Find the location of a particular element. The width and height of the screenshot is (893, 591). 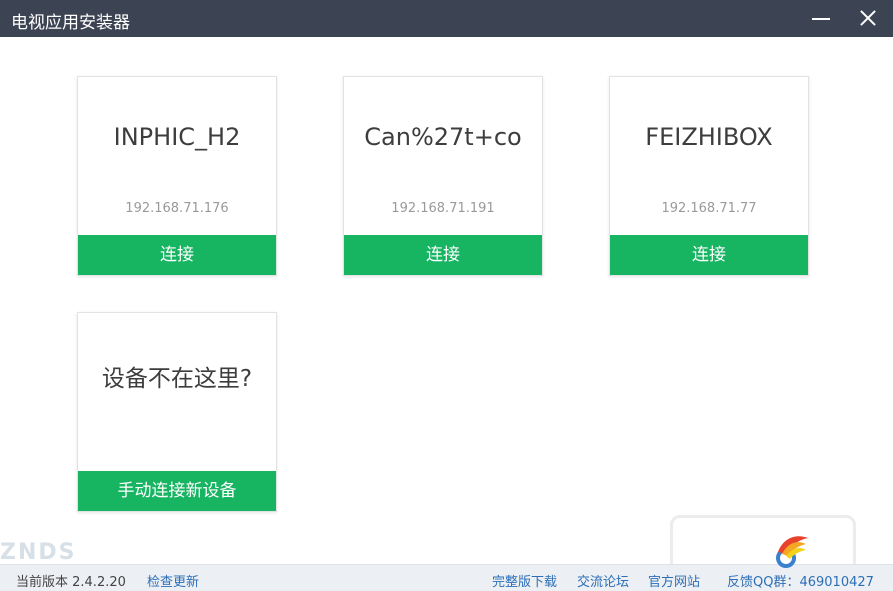

device-name: INPHIC_H2 is located at coordinates (177, 137).